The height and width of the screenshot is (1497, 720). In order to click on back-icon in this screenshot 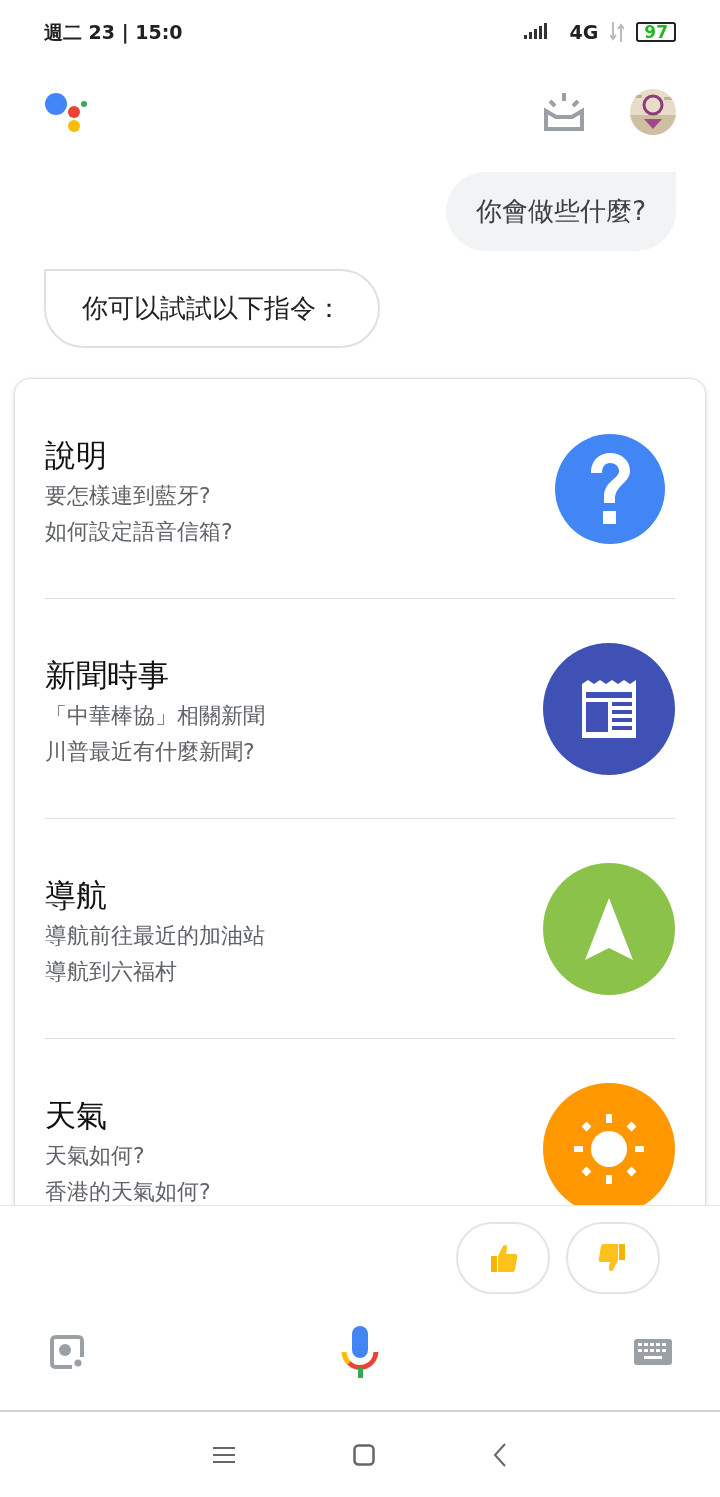, I will do `click(500, 1454)`.